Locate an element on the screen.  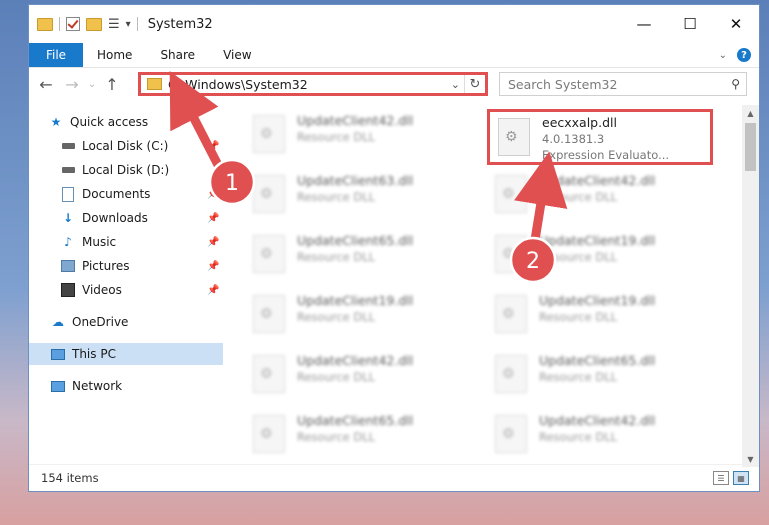
sidebar-item-onedrive: ☁ OneDrive is located at coordinates (136, 322).